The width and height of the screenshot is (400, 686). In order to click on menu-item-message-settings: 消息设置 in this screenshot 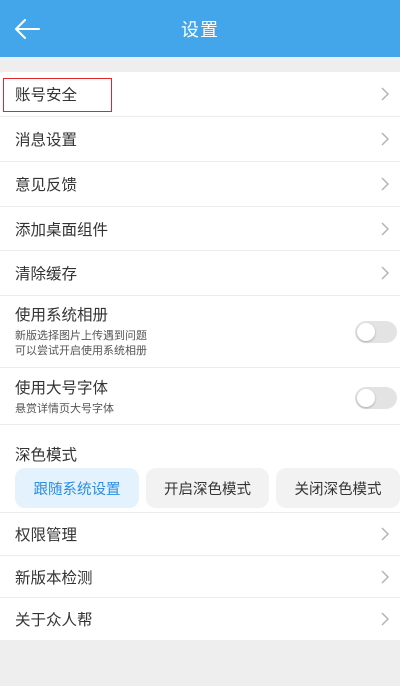, I will do `click(200, 139)`.